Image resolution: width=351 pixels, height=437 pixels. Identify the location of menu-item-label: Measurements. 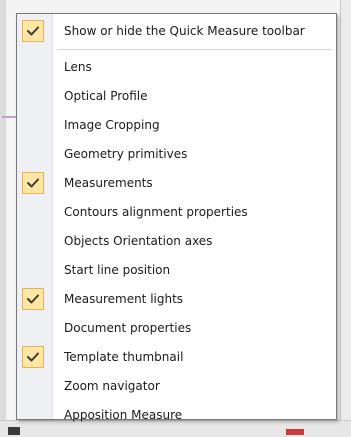
(108, 183).